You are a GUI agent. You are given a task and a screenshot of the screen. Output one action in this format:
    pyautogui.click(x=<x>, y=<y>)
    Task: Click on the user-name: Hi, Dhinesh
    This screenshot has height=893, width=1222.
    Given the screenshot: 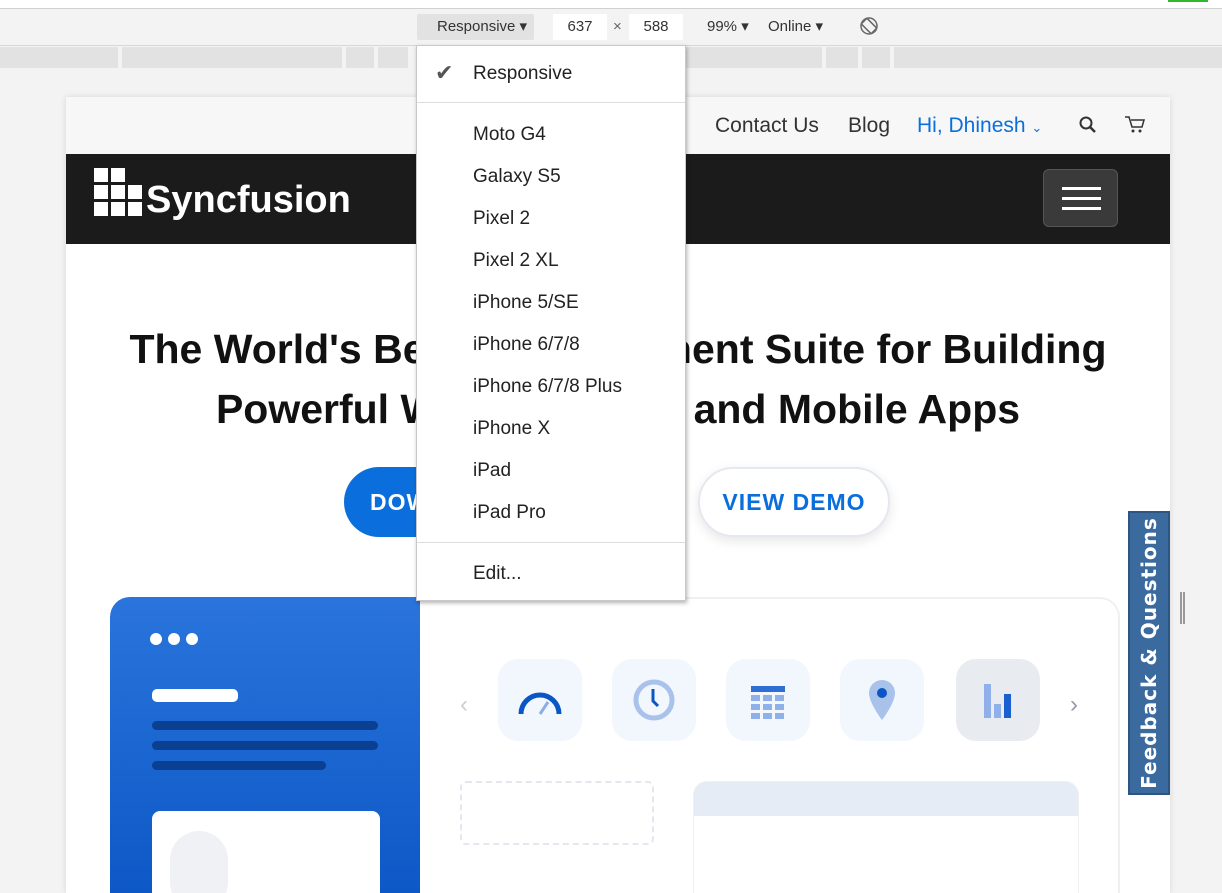 What is the action you would take?
    pyautogui.click(x=971, y=125)
    